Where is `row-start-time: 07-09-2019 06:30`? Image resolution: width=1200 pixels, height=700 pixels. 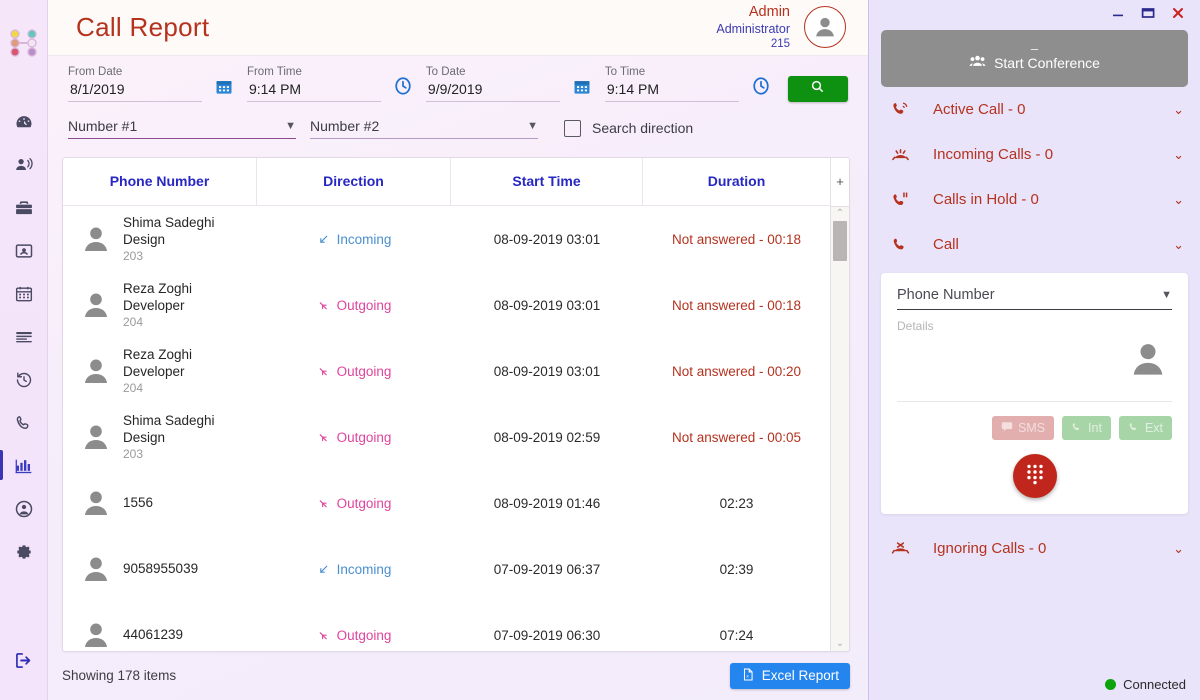
row-start-time: 07-09-2019 06:30 is located at coordinates (547, 635).